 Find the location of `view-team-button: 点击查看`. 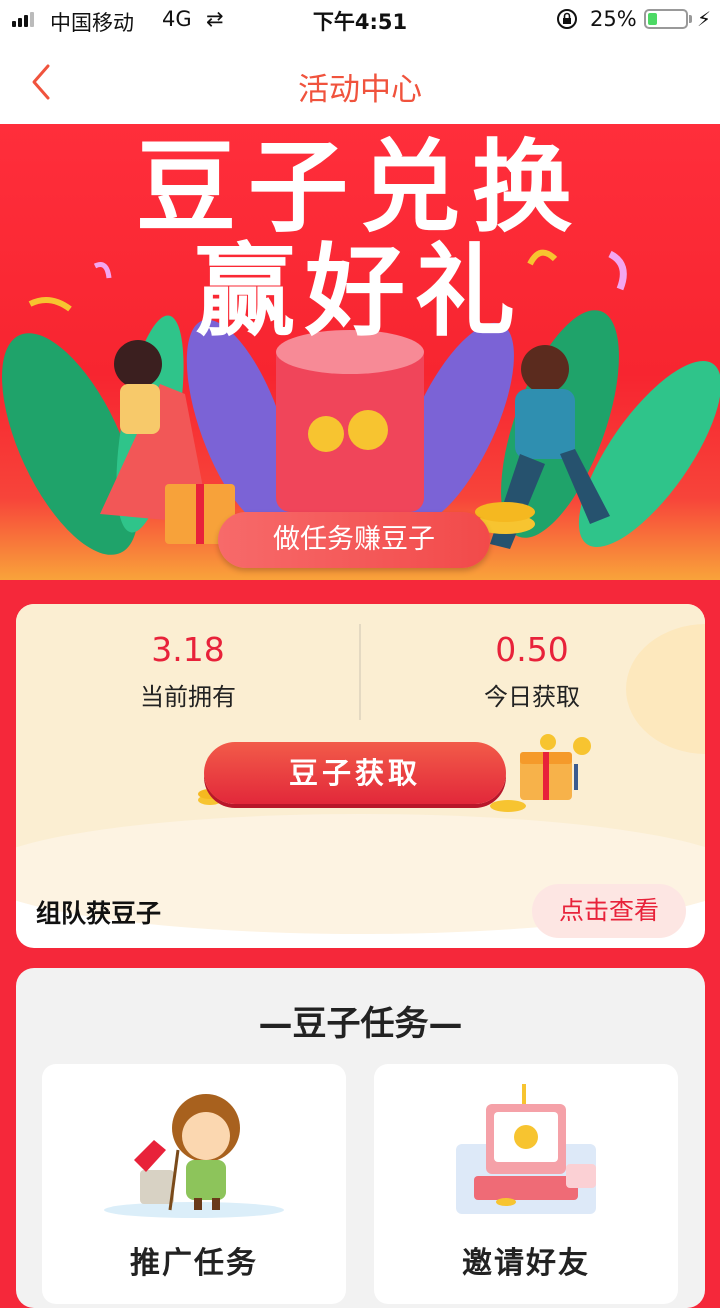

view-team-button: 点击查看 is located at coordinates (609, 911).